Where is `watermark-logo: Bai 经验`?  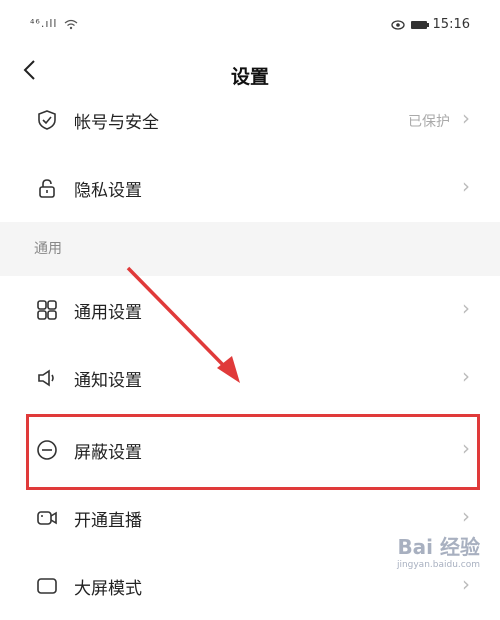
watermark-logo: Bai 经验 is located at coordinates (438, 547).